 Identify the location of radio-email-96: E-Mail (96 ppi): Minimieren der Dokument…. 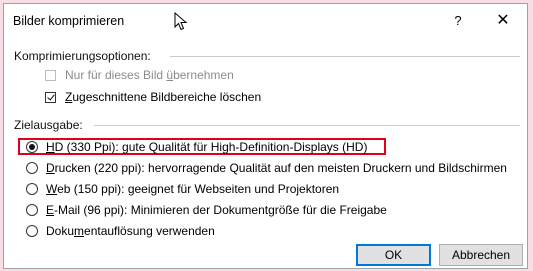
(206, 210).